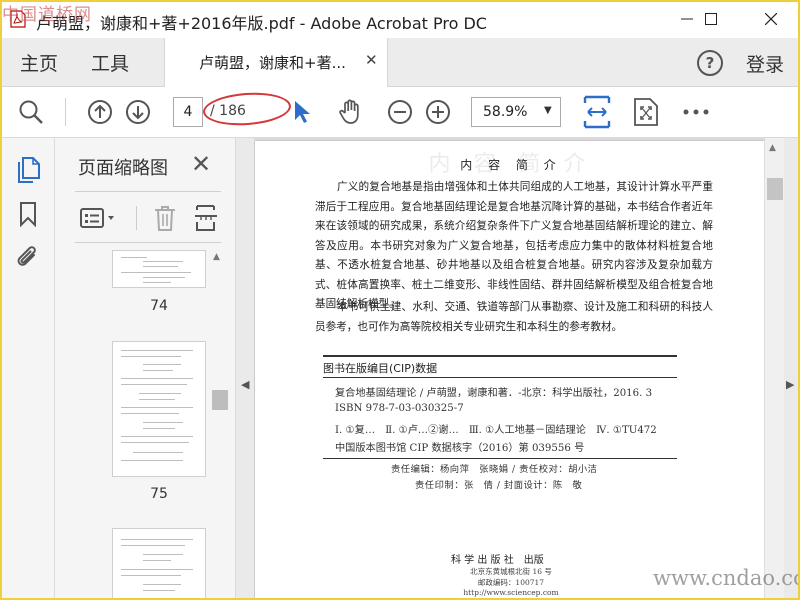  What do you see at coordinates (505, 112) in the screenshot?
I see `zoom-value: 58.9%` at bounding box center [505, 112].